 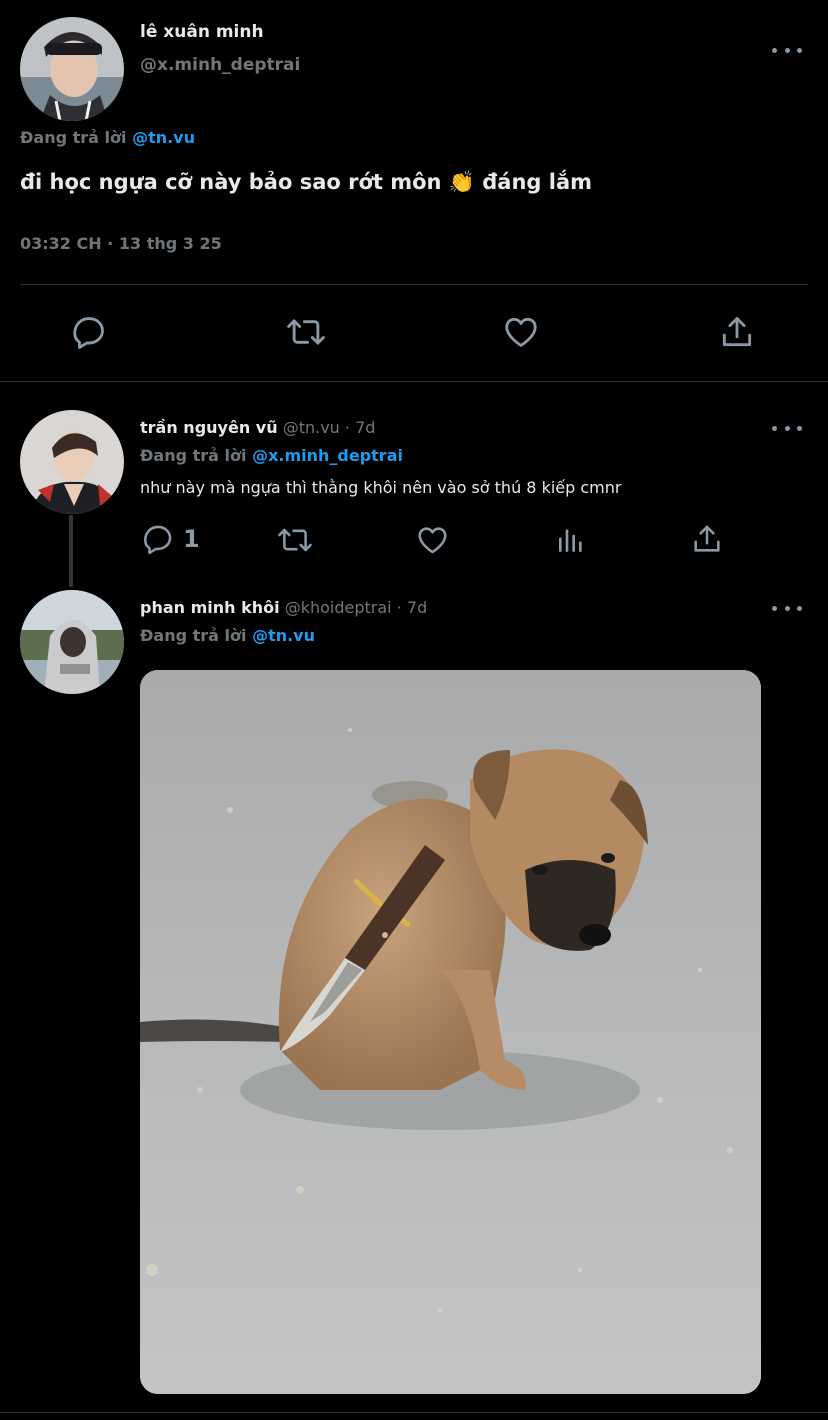 What do you see at coordinates (414, 284) in the screenshot?
I see `divider` at bounding box center [414, 284].